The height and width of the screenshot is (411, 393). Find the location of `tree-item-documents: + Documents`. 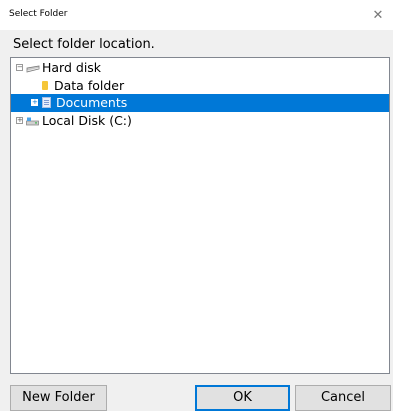

tree-item-documents: + Documents is located at coordinates (200, 103).